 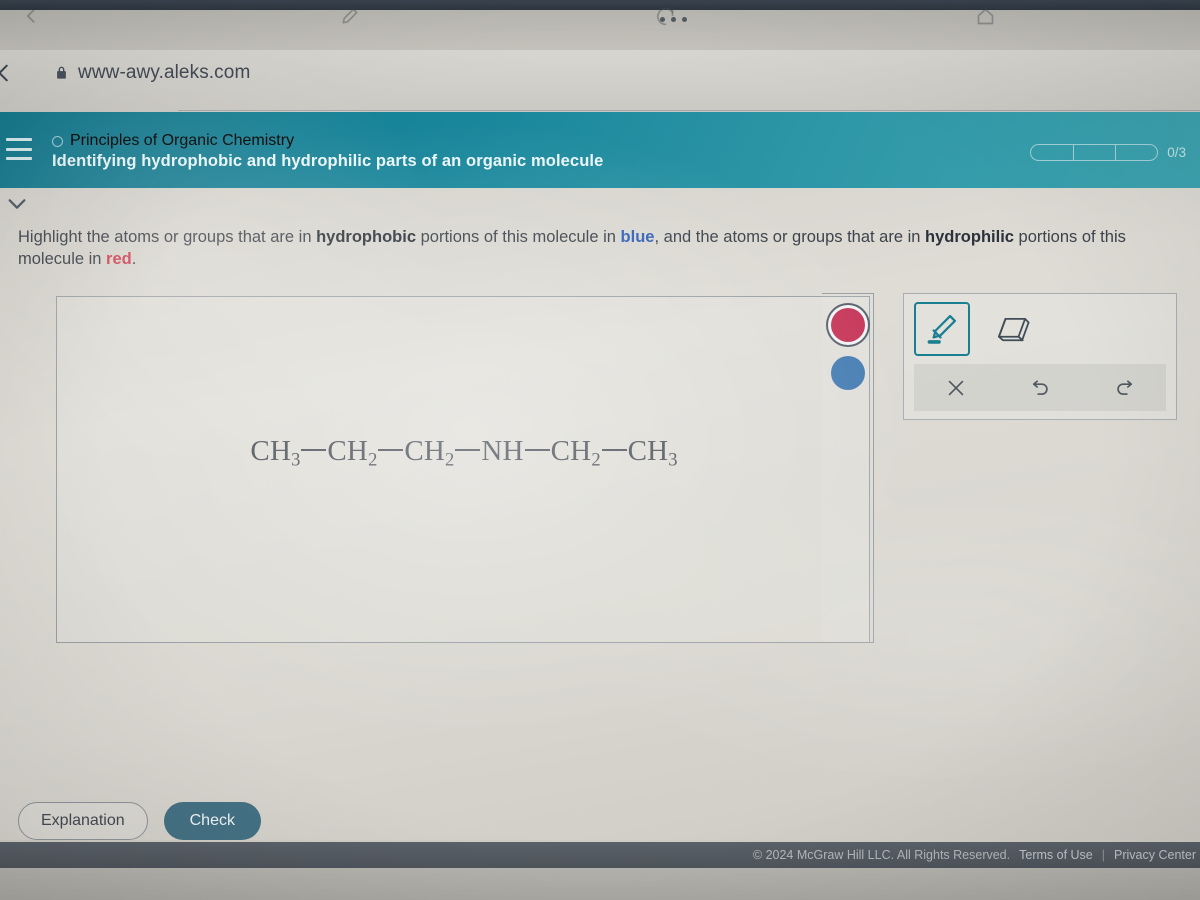 What do you see at coordinates (164, 73) in the screenshot?
I see `url-text: www-awy.aleks.com` at bounding box center [164, 73].